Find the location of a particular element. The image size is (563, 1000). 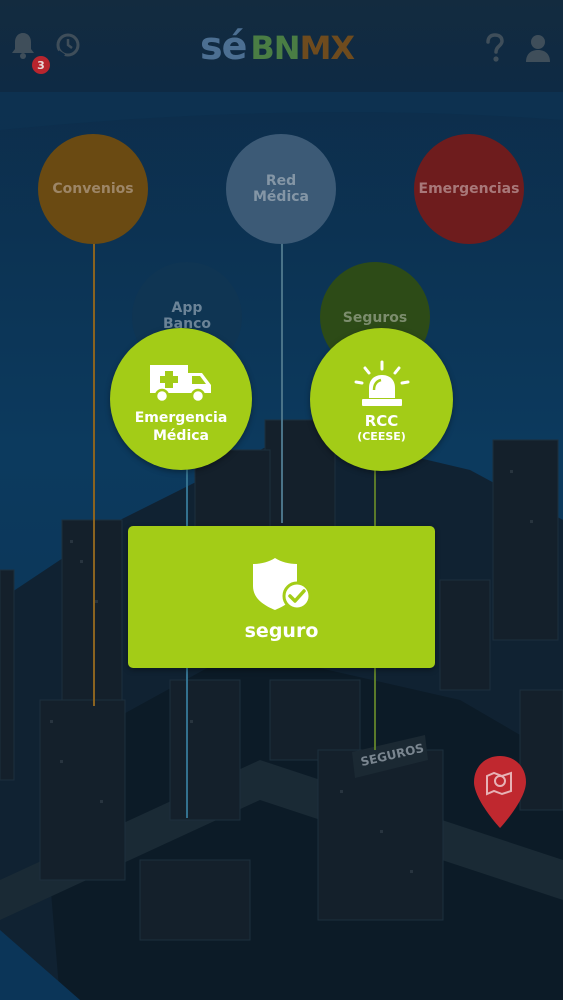

user-icon is located at coordinates (538, 48).